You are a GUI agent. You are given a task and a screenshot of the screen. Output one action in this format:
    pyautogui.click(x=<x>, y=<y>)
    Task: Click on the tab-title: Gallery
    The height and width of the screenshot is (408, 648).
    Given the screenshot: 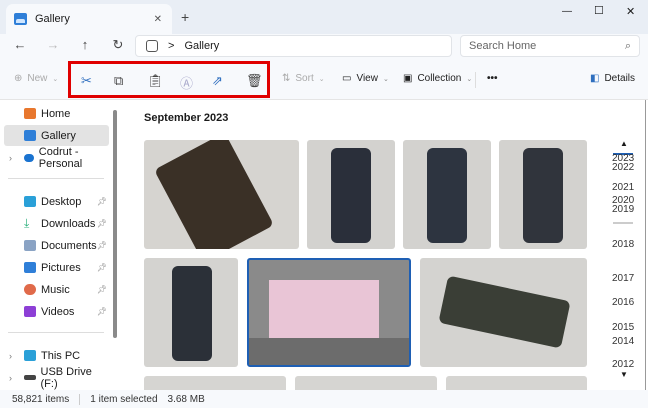 What is the action you would take?
    pyautogui.click(x=52, y=19)
    